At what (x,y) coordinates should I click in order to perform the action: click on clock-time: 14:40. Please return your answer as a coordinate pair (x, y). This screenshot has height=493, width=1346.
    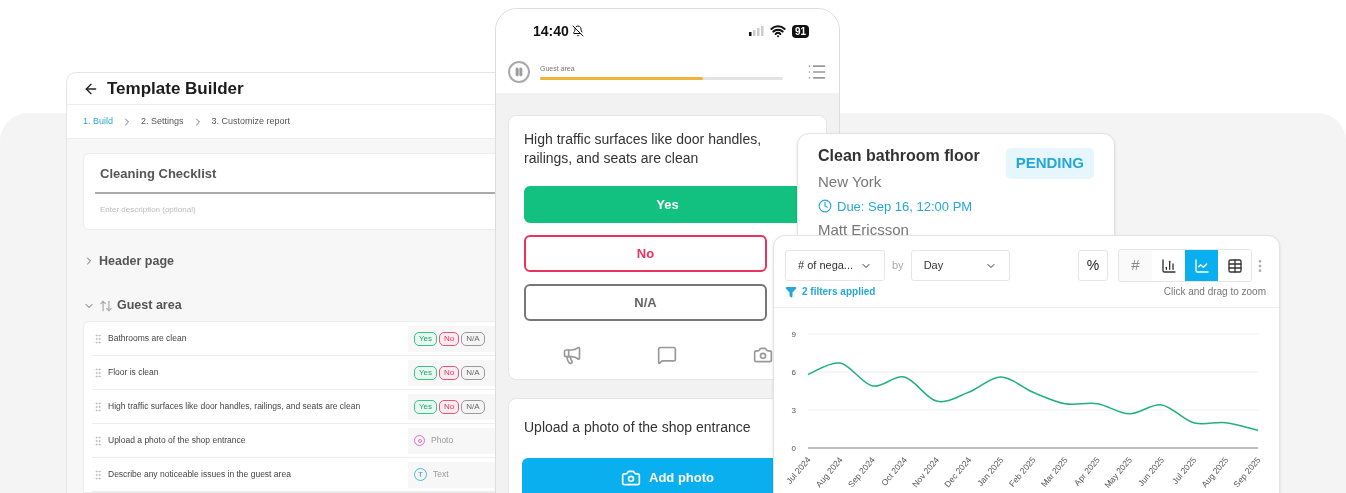
    Looking at the image, I should click on (551, 31).